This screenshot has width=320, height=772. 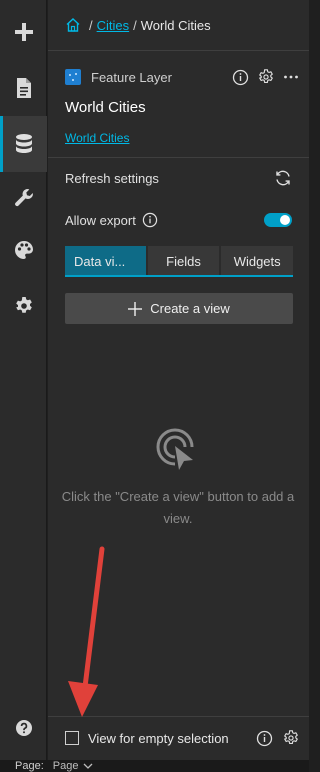 I want to click on create-view-label: Create a view, so click(x=190, y=308).